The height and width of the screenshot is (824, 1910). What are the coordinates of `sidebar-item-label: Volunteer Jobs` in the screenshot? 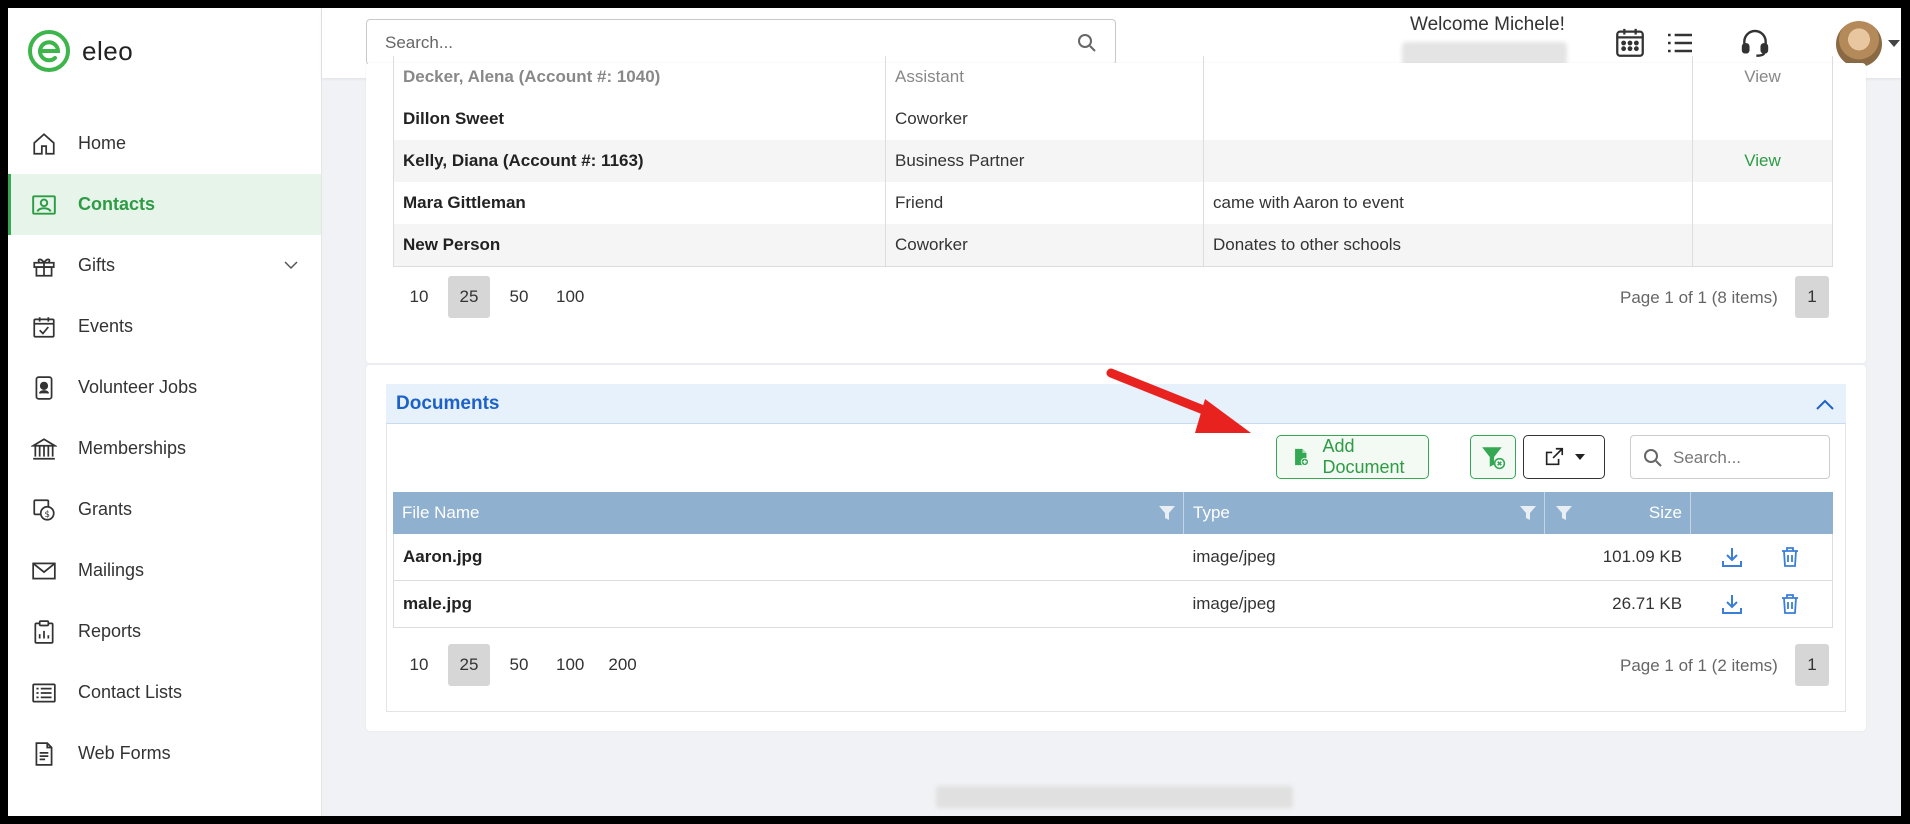 It's located at (138, 387).